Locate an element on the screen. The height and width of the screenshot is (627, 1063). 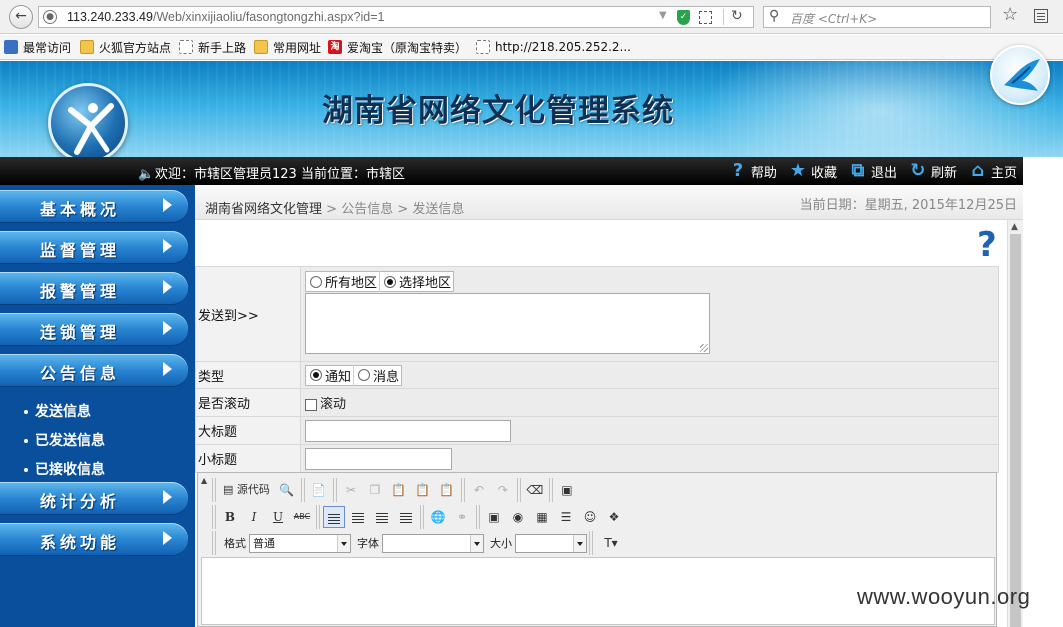
menu-supervision: 监督管理 is located at coordinates (94, 247).